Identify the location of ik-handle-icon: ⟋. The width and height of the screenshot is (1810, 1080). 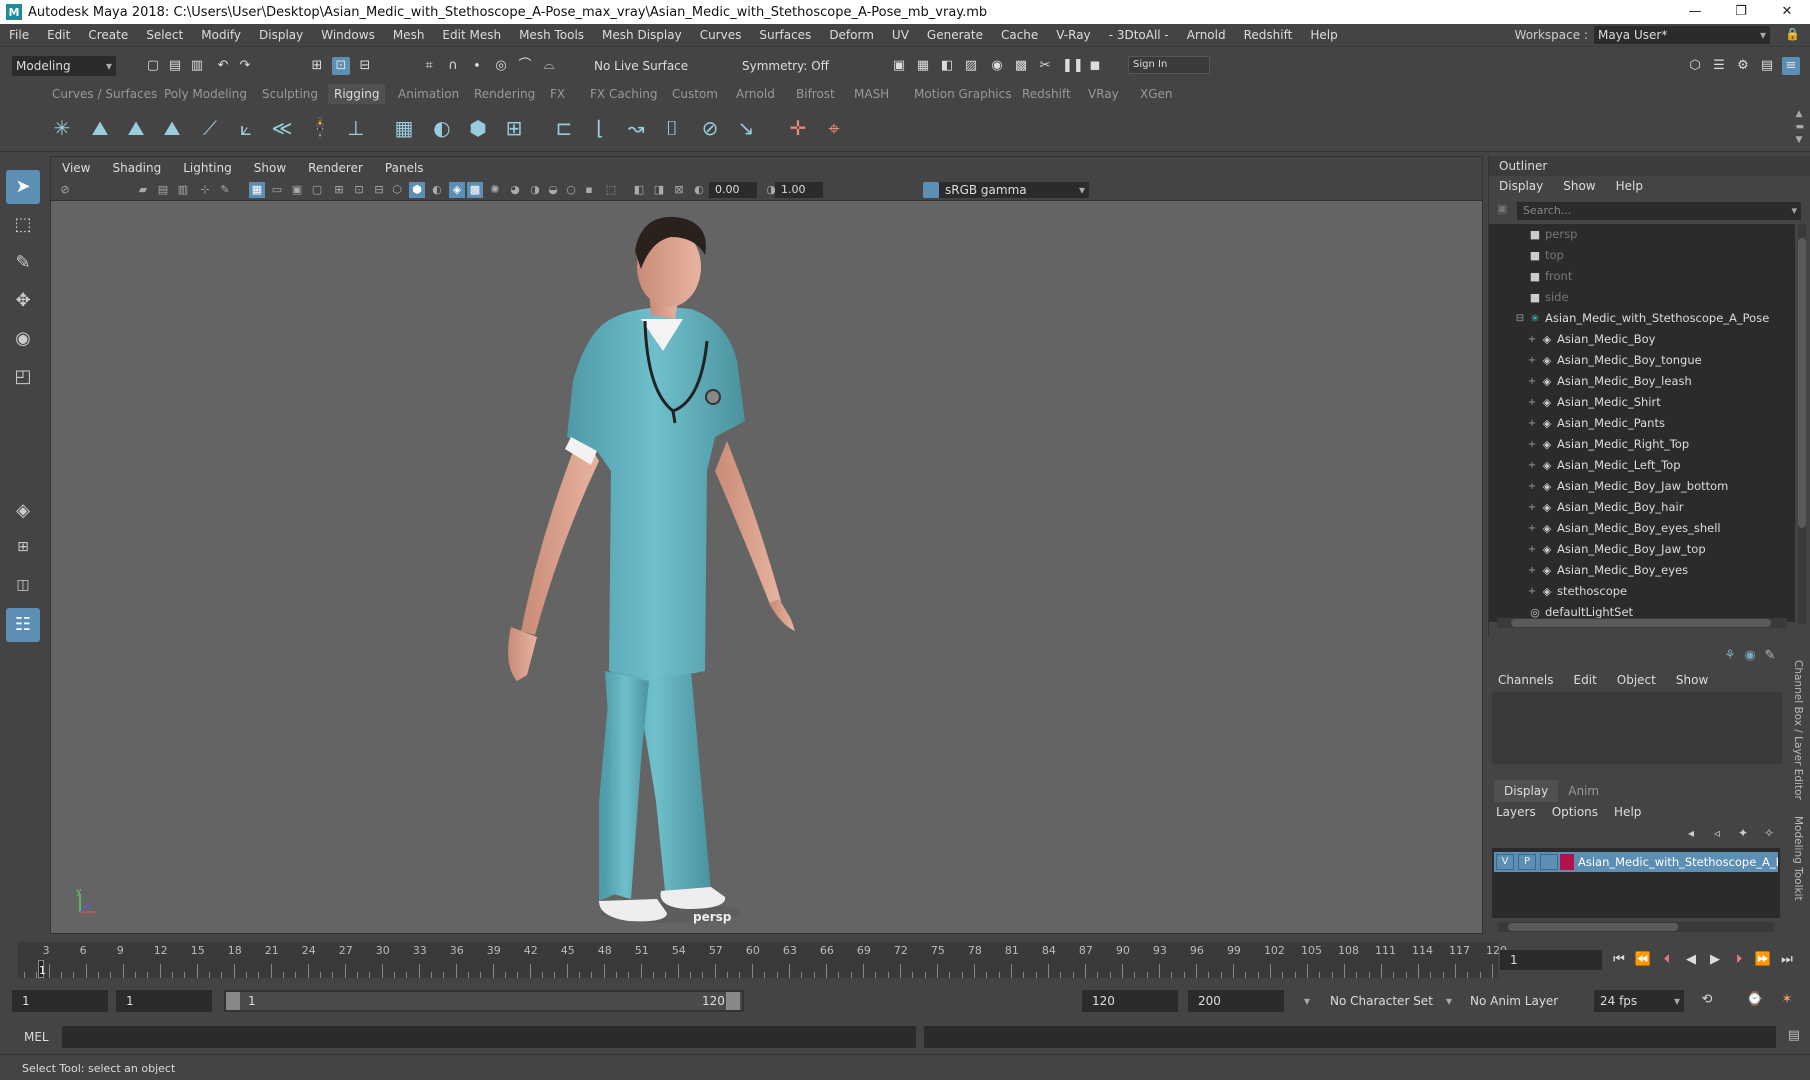
(210, 128).